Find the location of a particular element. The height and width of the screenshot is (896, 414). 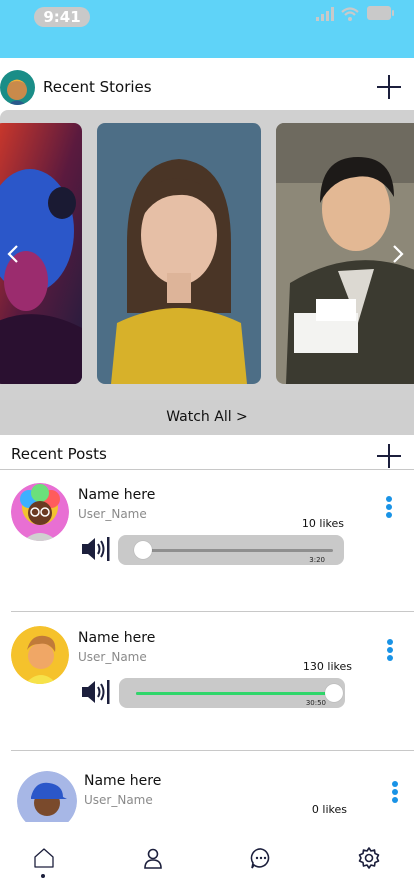

signal-icon is located at coordinates (325, 14).